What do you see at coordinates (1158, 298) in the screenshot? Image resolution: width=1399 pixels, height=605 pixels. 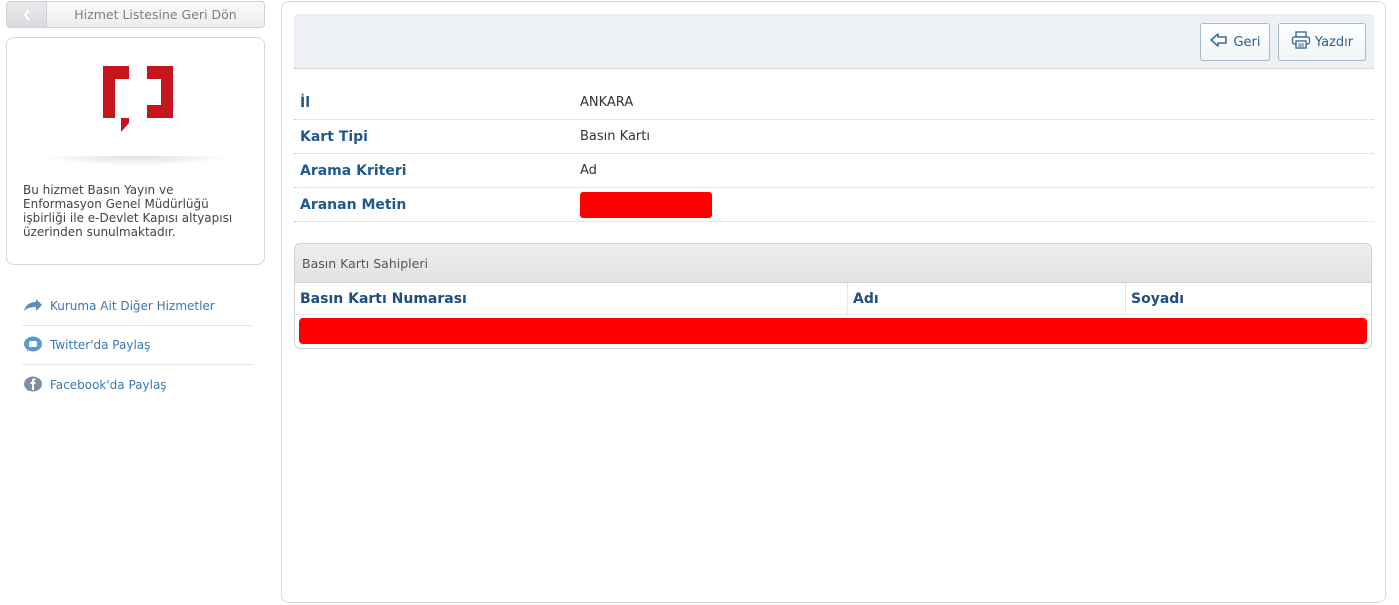 I see `column-header-last-name: Soyadı` at bounding box center [1158, 298].